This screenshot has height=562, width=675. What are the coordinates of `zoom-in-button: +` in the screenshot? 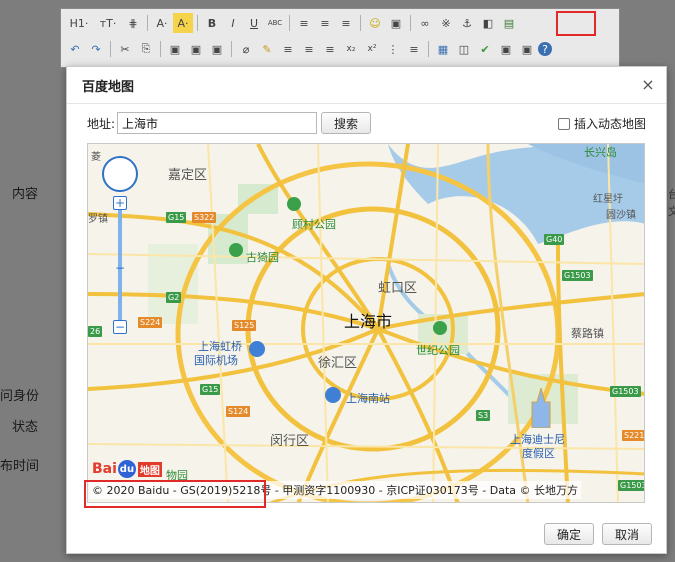 It's located at (120, 203).